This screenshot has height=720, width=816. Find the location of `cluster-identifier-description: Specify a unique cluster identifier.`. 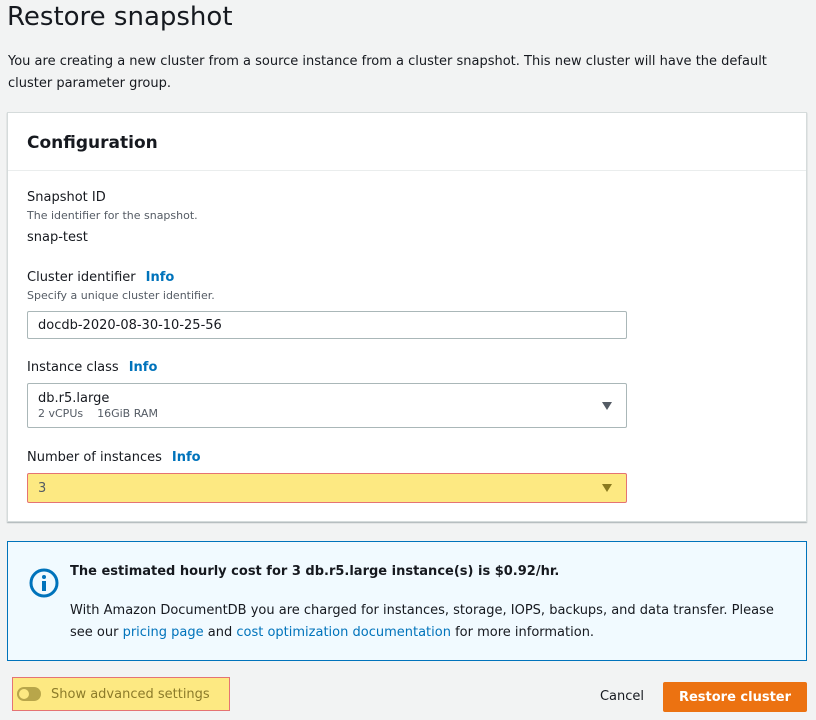

cluster-identifier-description: Specify a unique cluster identifier. is located at coordinates (121, 295).